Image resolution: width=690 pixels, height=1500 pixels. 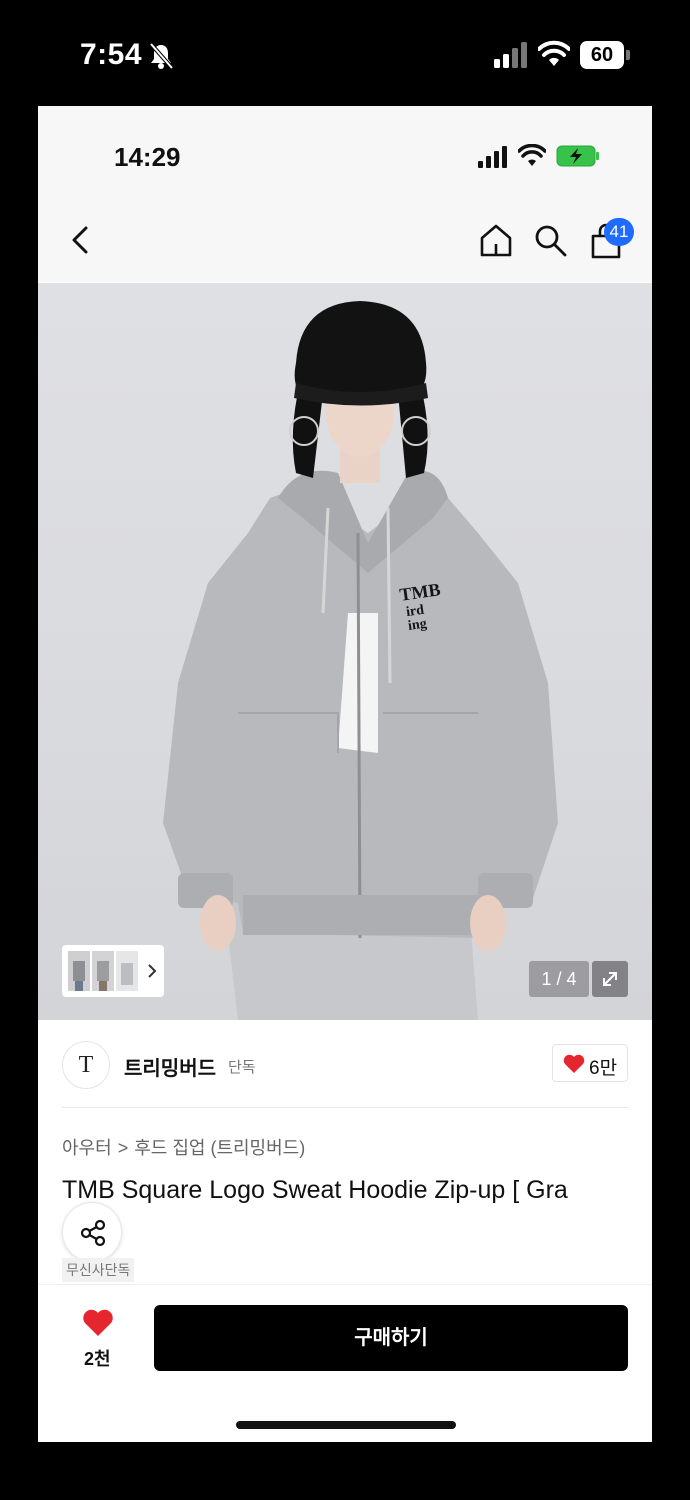 I want to click on os-status-bar: 7:54 60, so click(x=345, y=53).